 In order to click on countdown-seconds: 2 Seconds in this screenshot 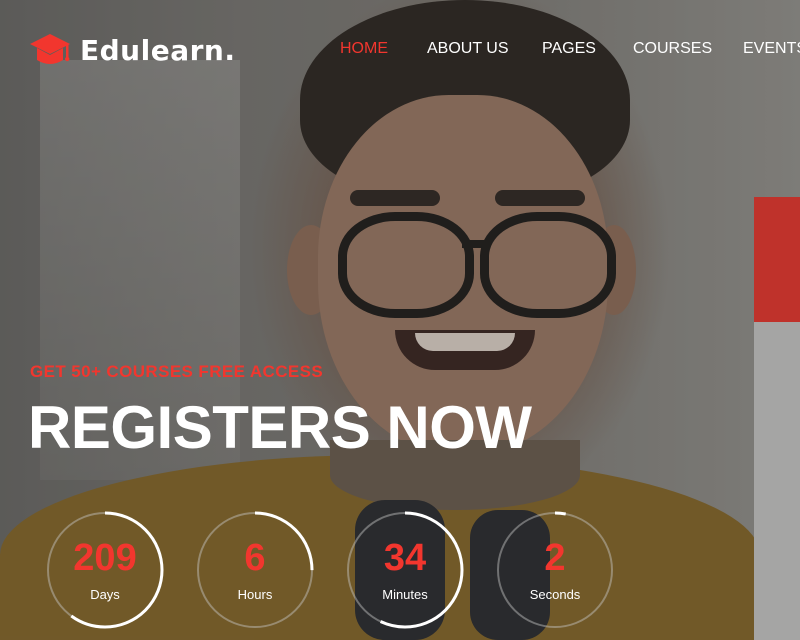, I will do `click(555, 570)`.